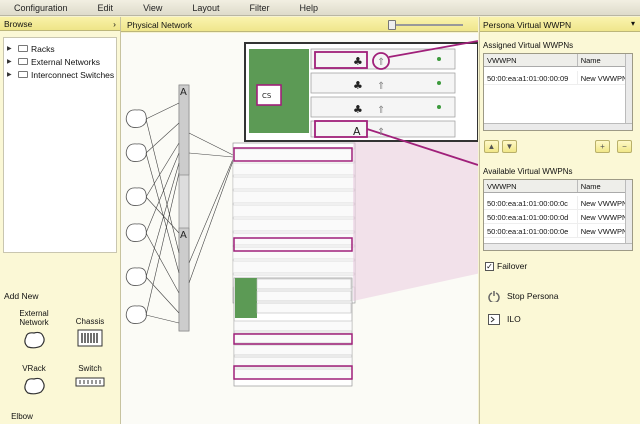 The height and width of the screenshot is (424, 640). Describe the element at coordinates (65, 61) in the screenshot. I see `tree-item-label: External Networks` at that location.